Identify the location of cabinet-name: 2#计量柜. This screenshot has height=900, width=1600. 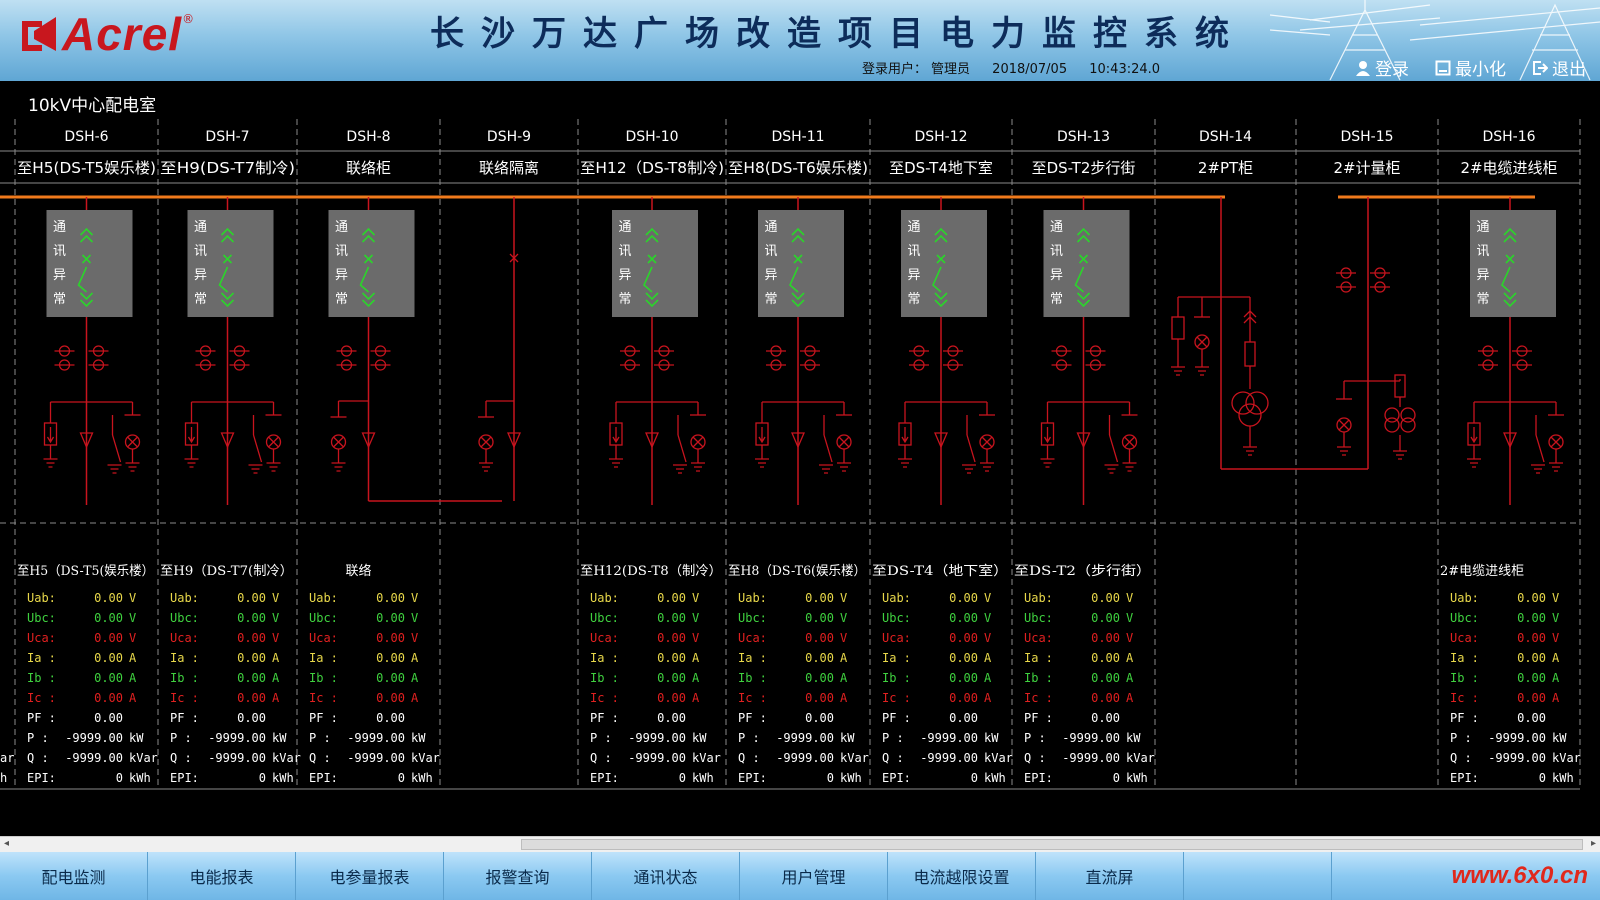
(1366, 168).